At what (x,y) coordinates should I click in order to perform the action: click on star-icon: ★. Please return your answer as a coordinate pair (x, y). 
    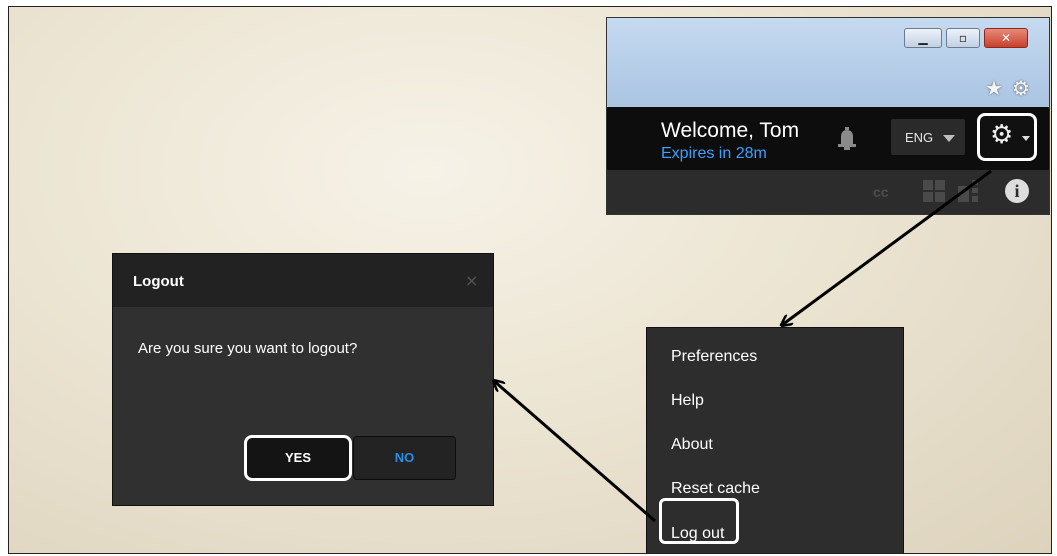
    Looking at the image, I should click on (994, 88).